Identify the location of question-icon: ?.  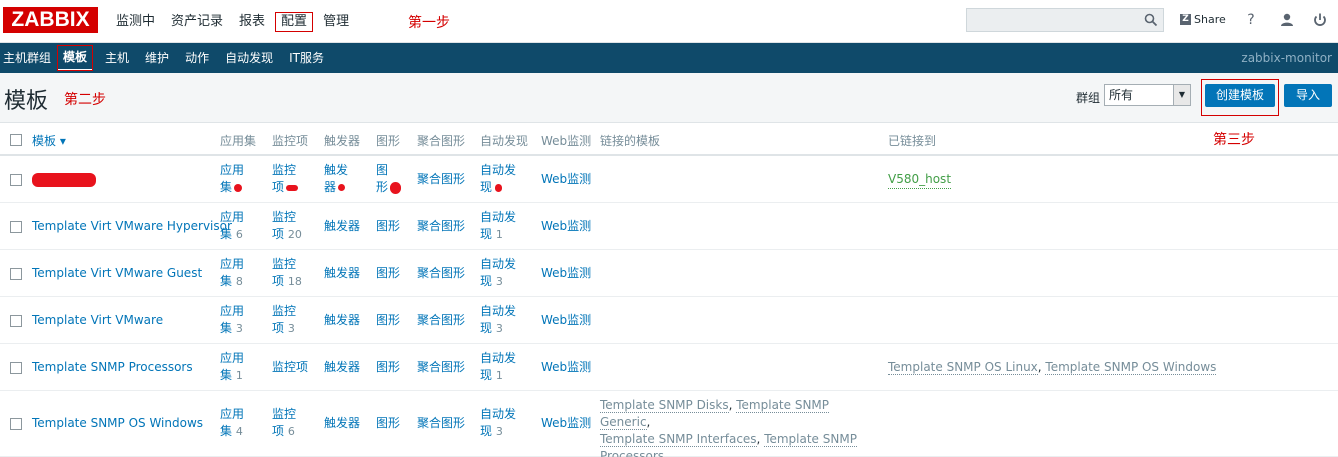
(1251, 20).